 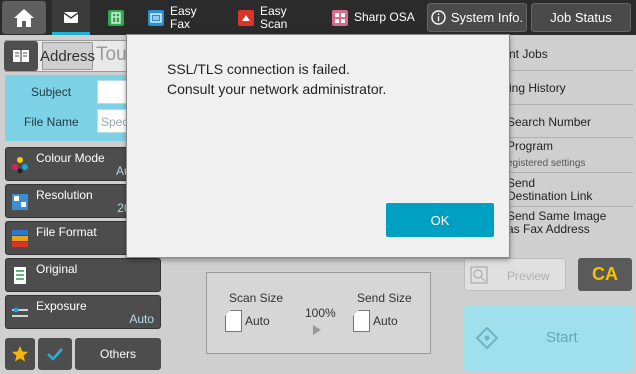 I want to click on right-item-label: ing History, so click(x=537, y=88).